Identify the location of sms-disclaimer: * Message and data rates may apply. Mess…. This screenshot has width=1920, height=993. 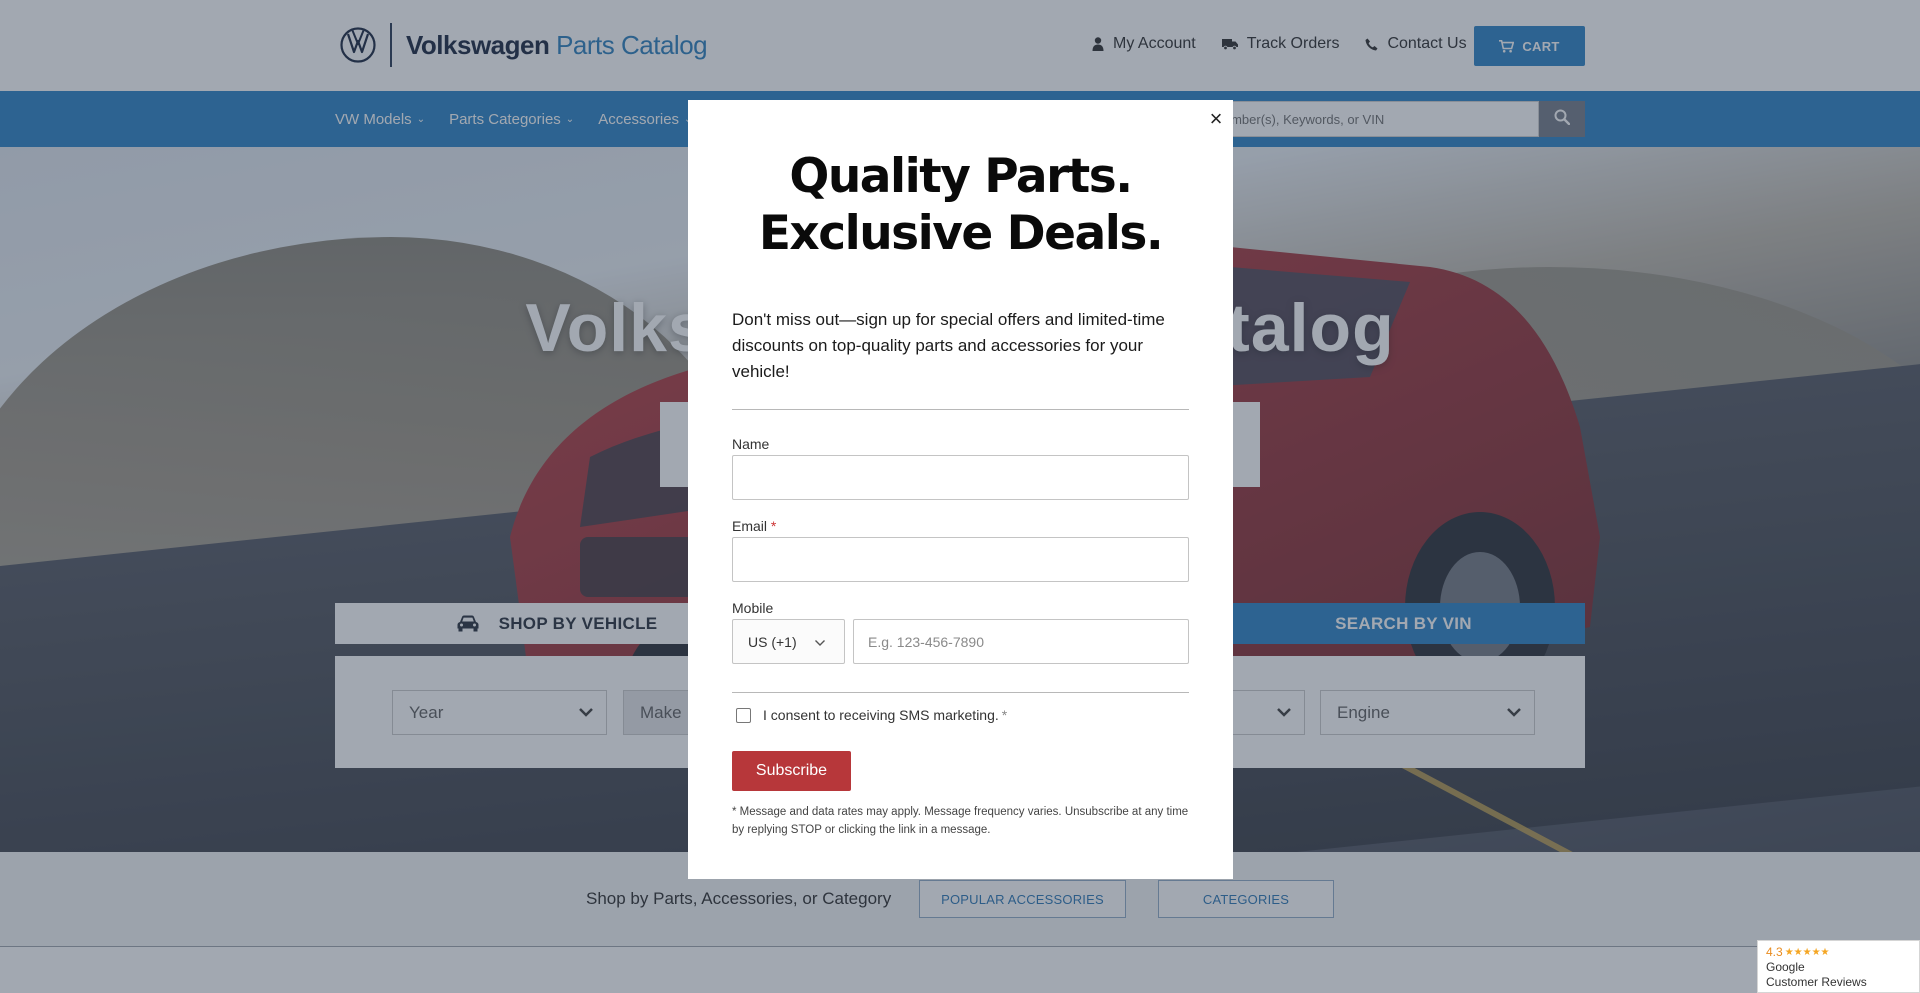
(960, 821).